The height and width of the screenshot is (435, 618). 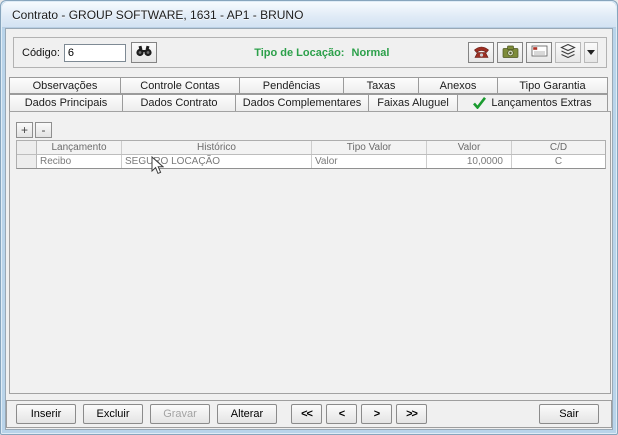 What do you see at coordinates (469, 161) in the screenshot?
I see `cell-valor: 10,0000` at bounding box center [469, 161].